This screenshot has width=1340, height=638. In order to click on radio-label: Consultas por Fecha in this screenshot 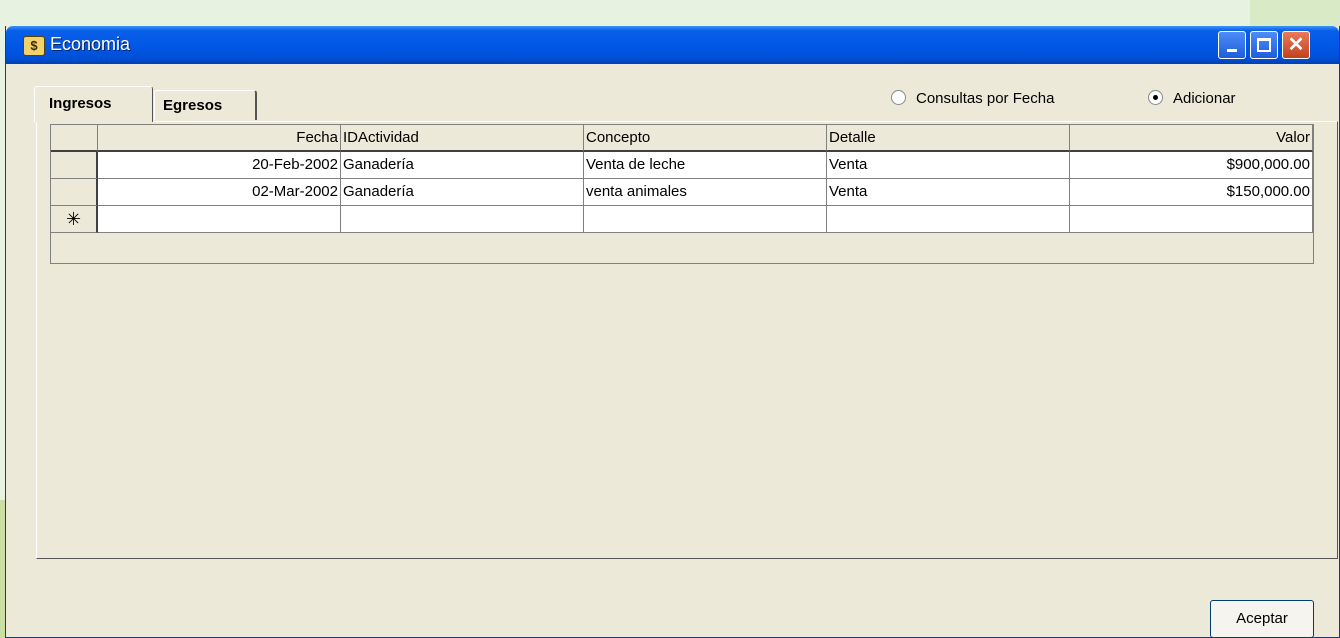, I will do `click(985, 98)`.